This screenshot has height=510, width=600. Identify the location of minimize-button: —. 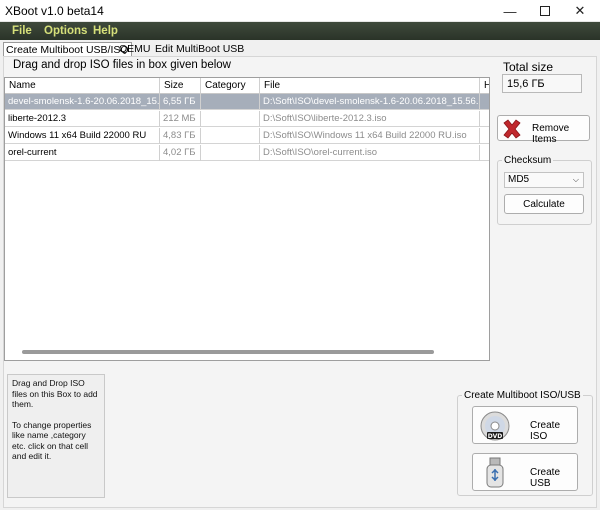
(510, 11).